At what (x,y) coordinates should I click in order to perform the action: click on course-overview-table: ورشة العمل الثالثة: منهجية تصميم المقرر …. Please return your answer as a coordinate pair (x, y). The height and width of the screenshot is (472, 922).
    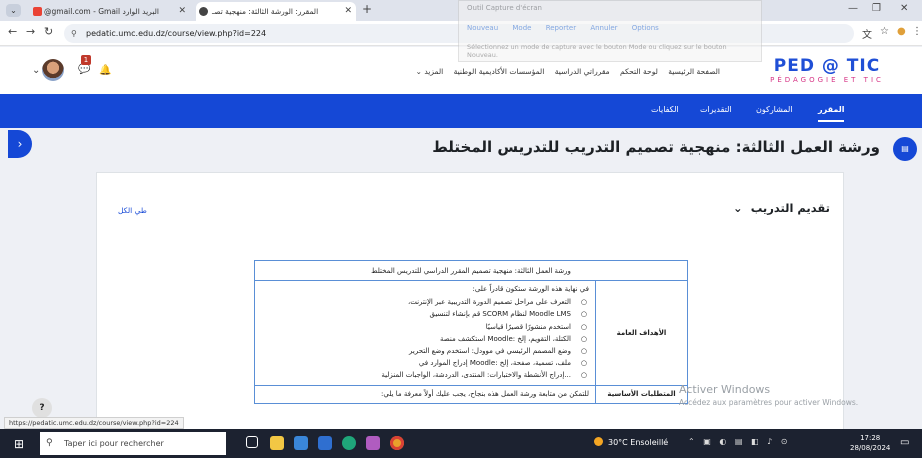
    Looking at the image, I should click on (471, 332).